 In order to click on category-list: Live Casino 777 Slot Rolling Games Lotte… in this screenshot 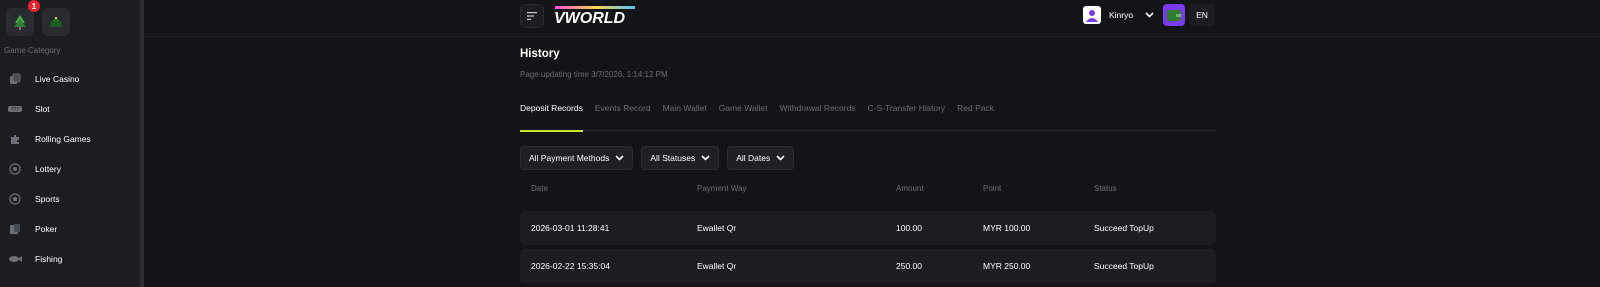, I will do `click(70, 169)`.